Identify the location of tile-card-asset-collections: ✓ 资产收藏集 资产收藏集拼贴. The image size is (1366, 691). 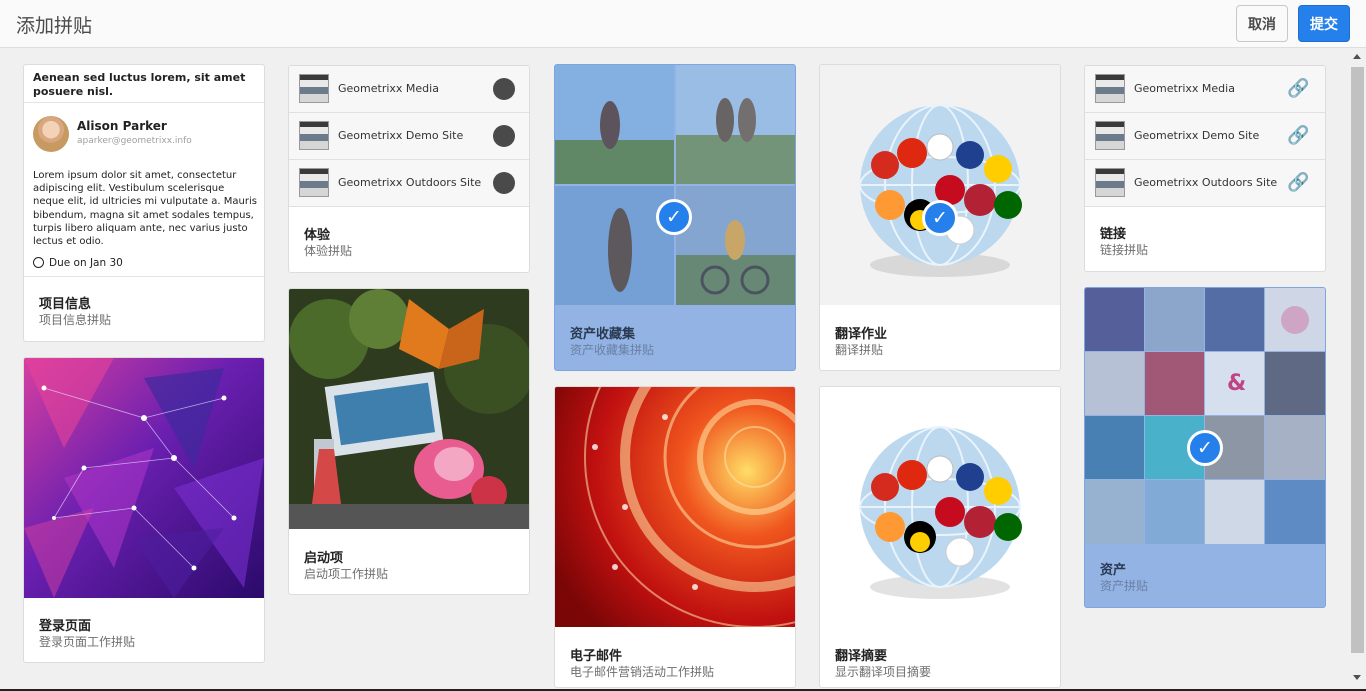
(675, 217).